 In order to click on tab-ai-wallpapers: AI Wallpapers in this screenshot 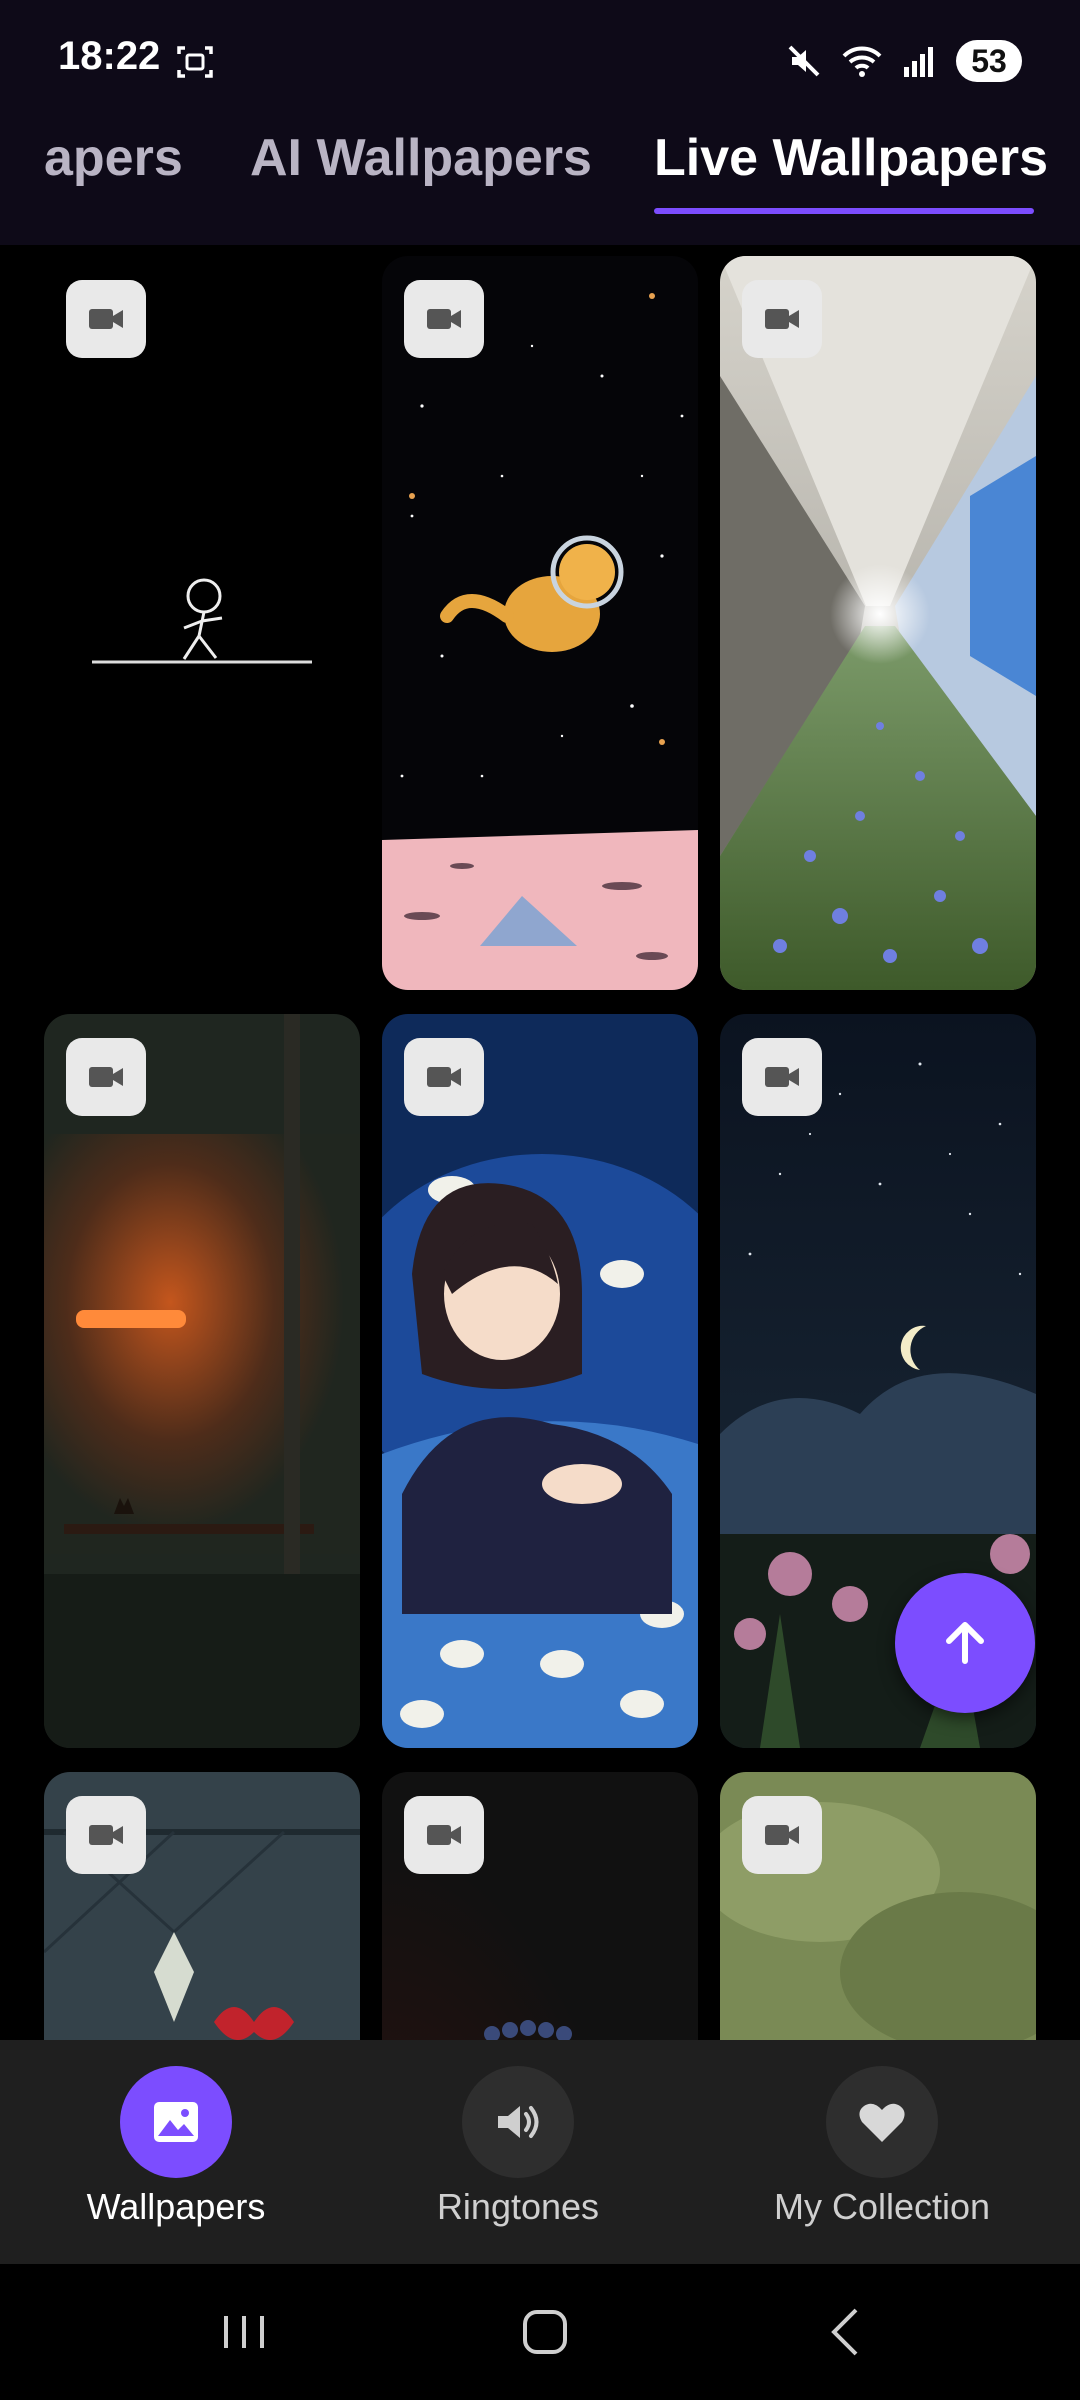, I will do `click(421, 158)`.